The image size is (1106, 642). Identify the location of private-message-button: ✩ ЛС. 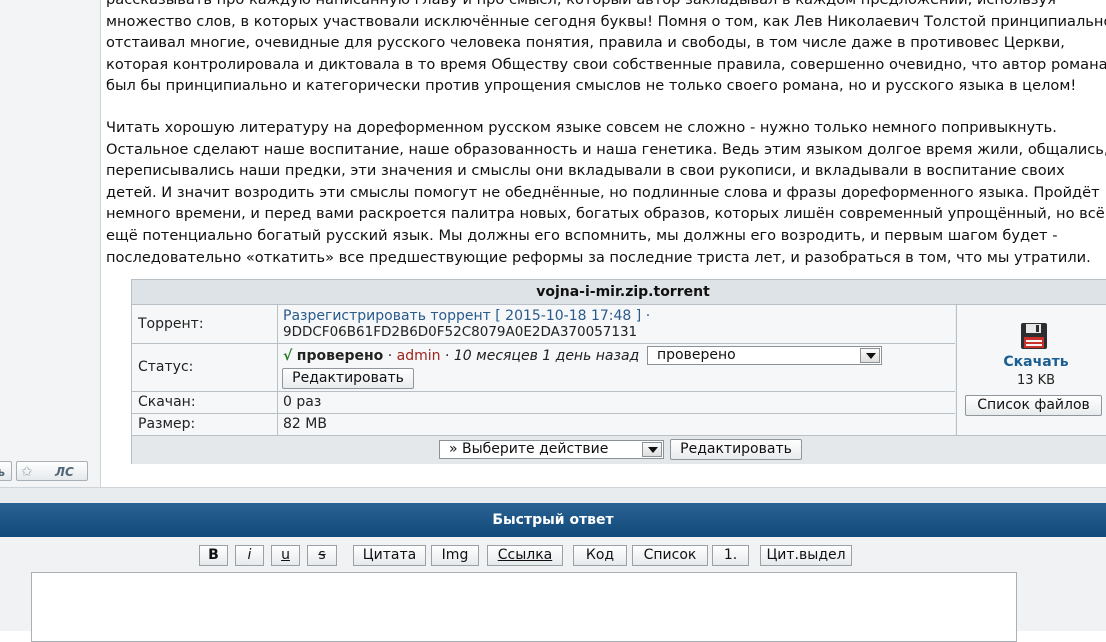
(52, 471).